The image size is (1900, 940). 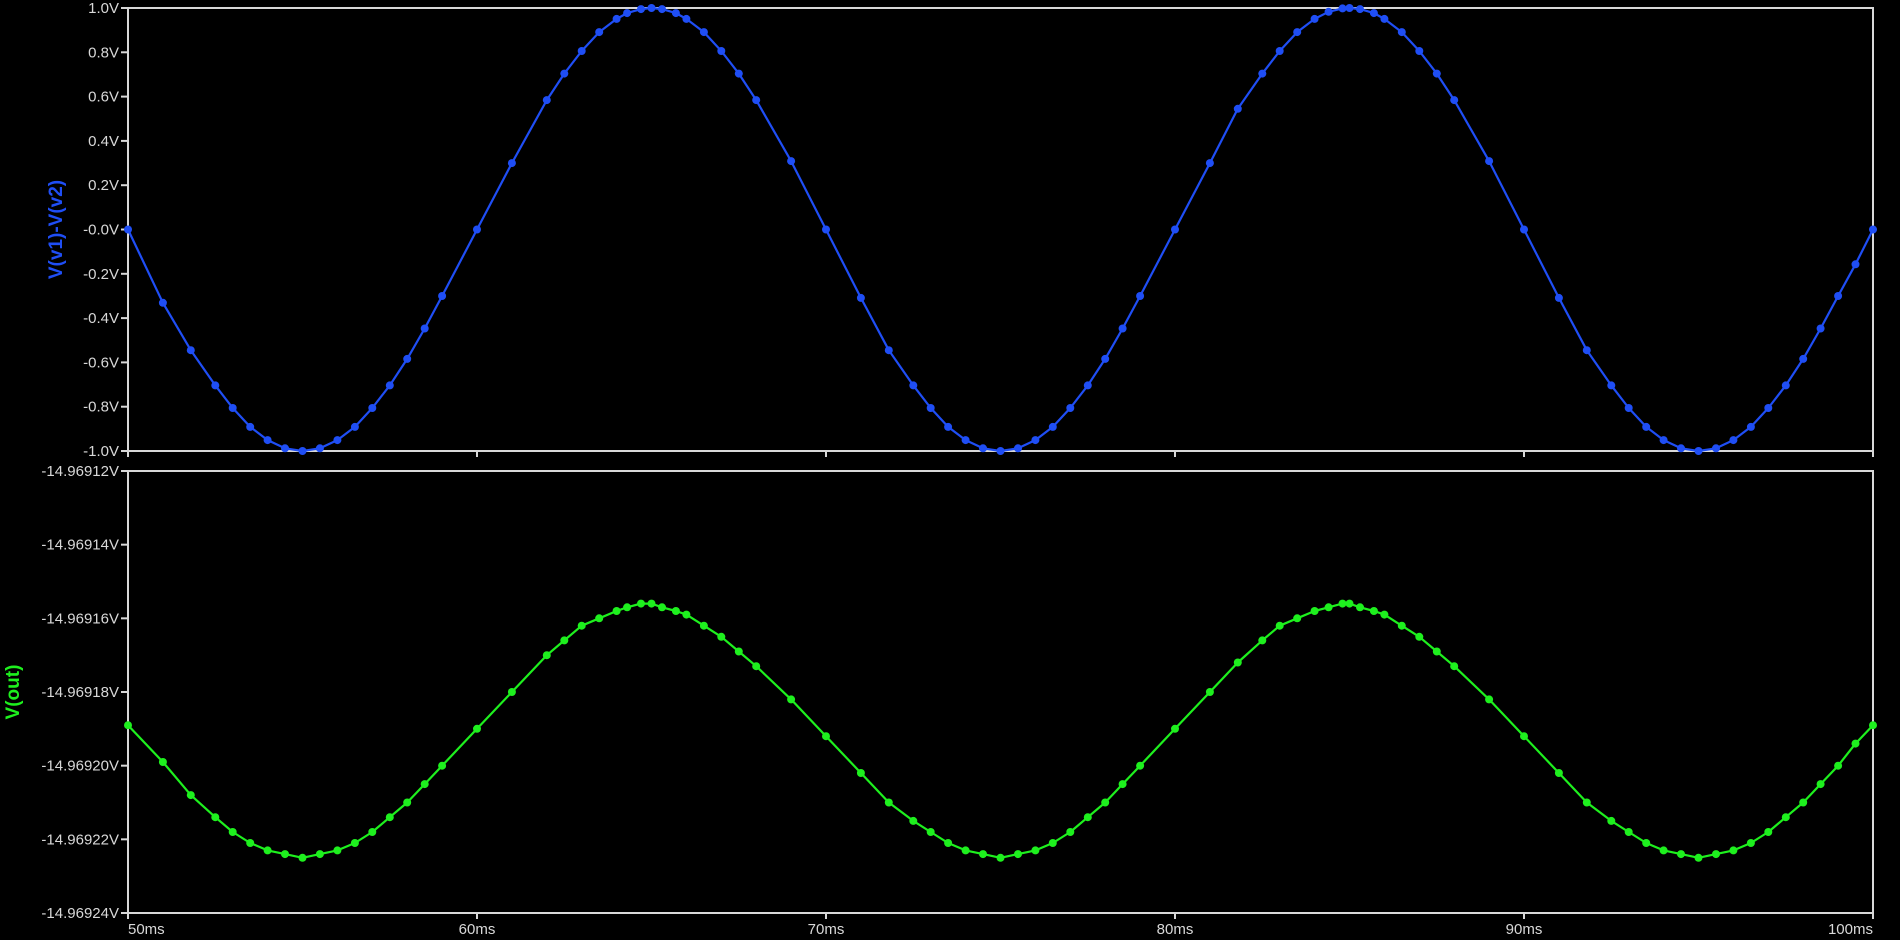 What do you see at coordinates (1524, 929) in the screenshot?
I see `x-tick-label: 90ms` at bounding box center [1524, 929].